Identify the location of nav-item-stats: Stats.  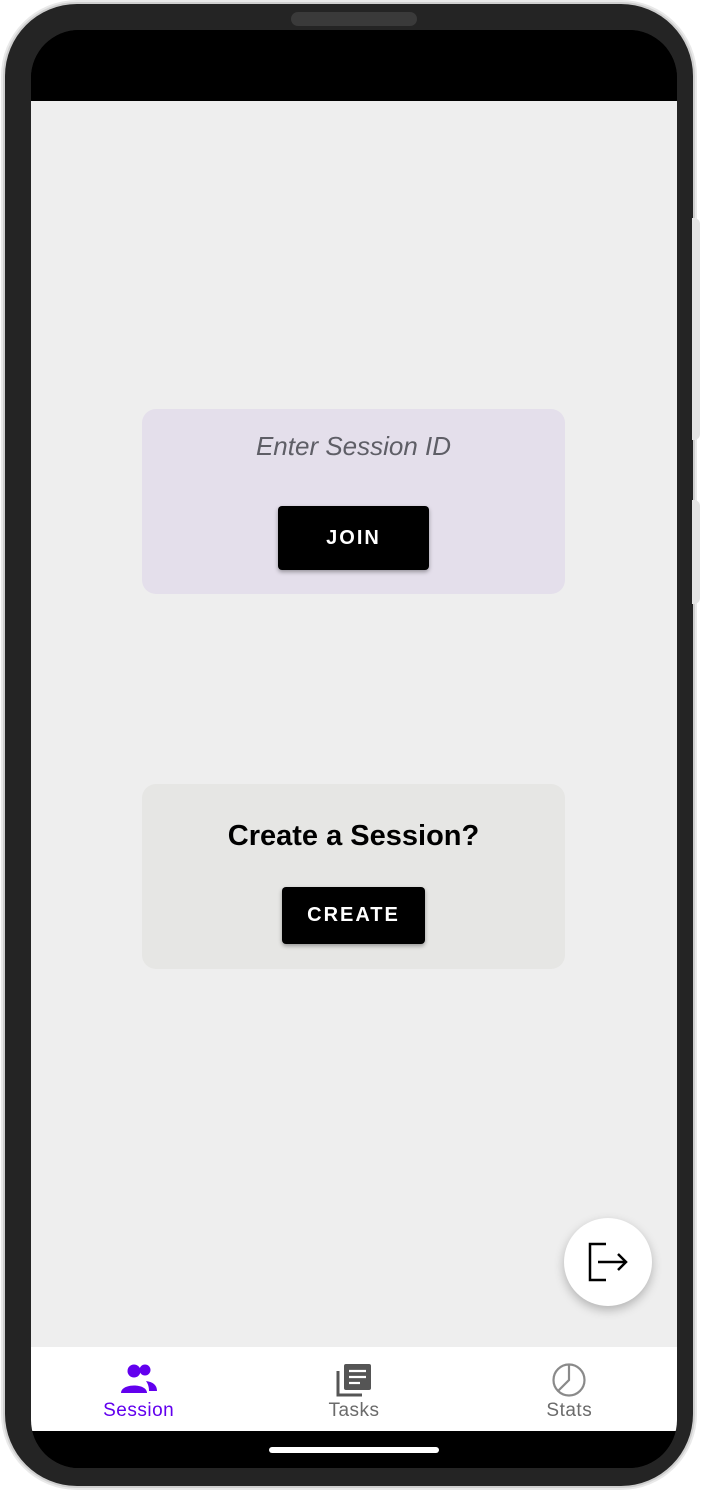
(569, 1389).